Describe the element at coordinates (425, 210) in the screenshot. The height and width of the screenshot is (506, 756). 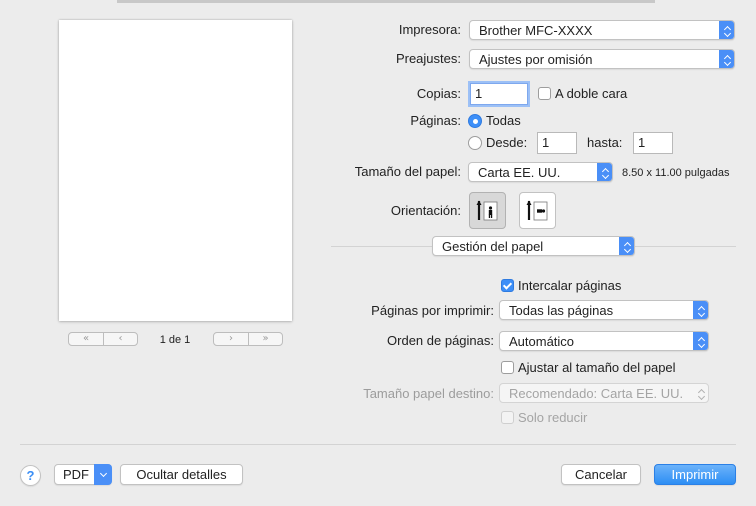
I see `orientation-label: Orientación:` at that location.